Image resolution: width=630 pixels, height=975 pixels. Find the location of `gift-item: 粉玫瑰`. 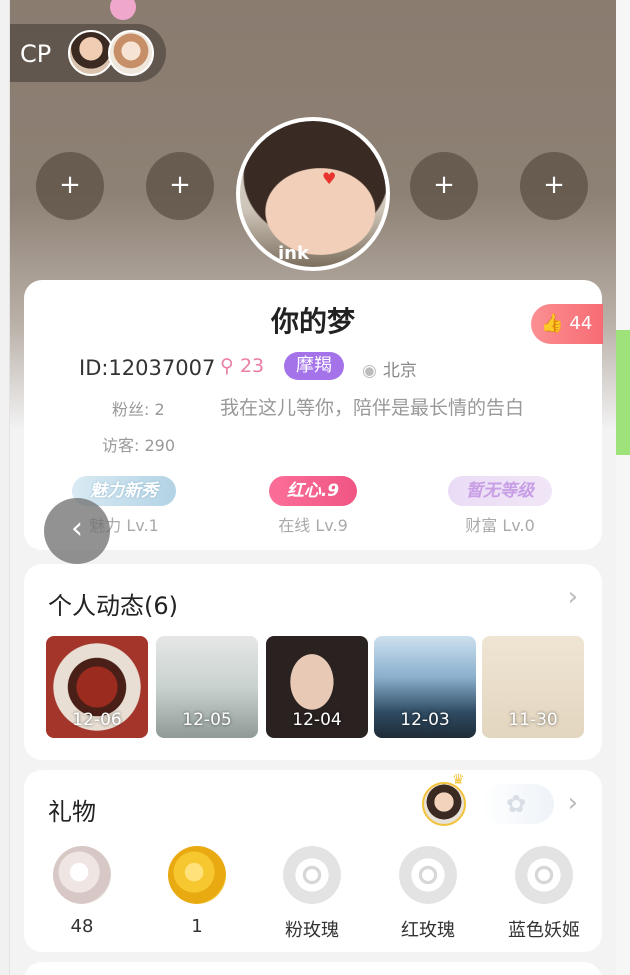

gift-item: 粉玫瑰 is located at coordinates (312, 894).